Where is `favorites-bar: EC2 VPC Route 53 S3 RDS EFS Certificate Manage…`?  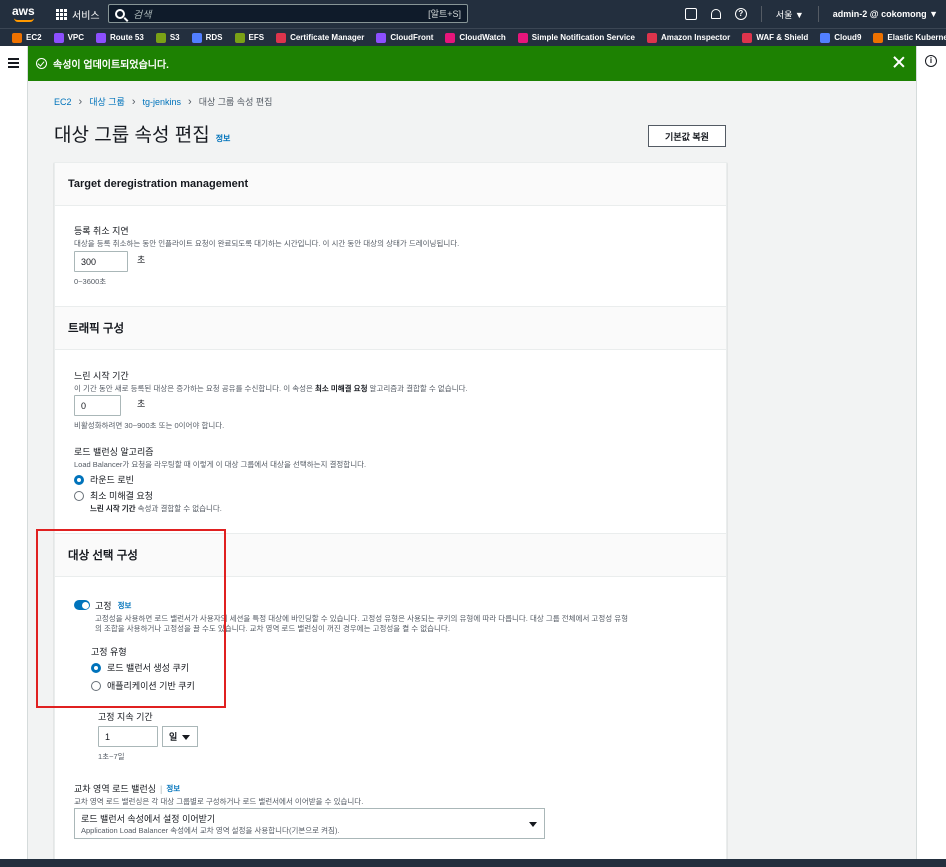 favorites-bar: EC2 VPC Route 53 S3 RDS EFS Certificate Manage… is located at coordinates (473, 37).